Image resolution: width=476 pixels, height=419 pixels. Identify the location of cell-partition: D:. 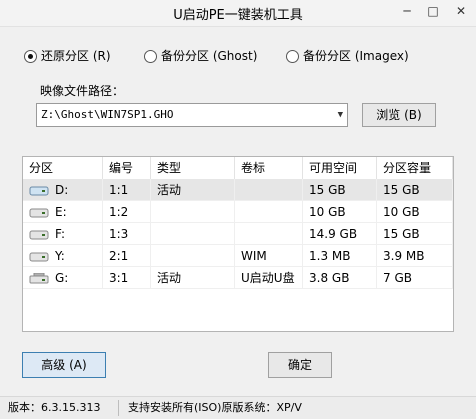
(63, 190).